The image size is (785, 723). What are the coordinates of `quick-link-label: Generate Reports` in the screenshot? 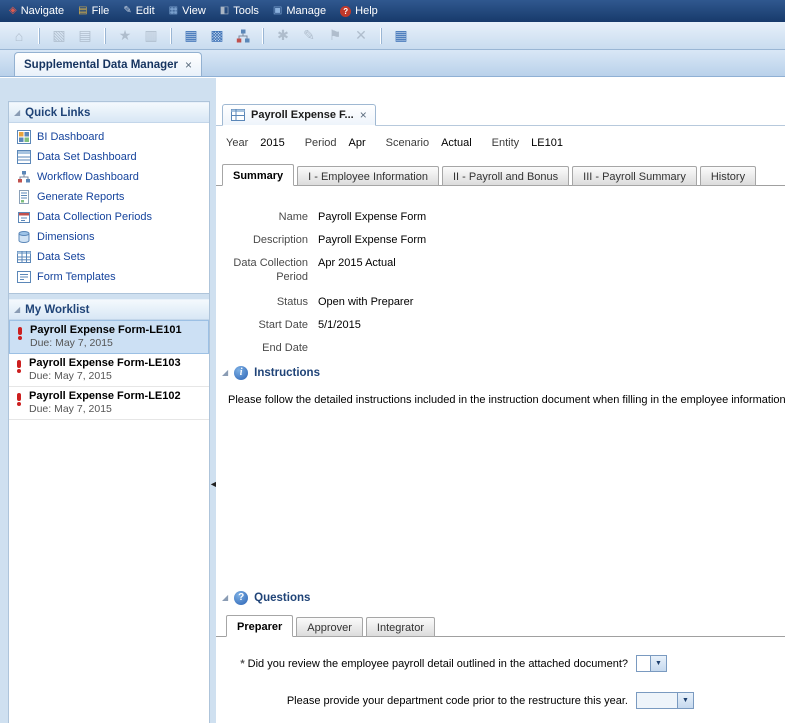 It's located at (81, 197).